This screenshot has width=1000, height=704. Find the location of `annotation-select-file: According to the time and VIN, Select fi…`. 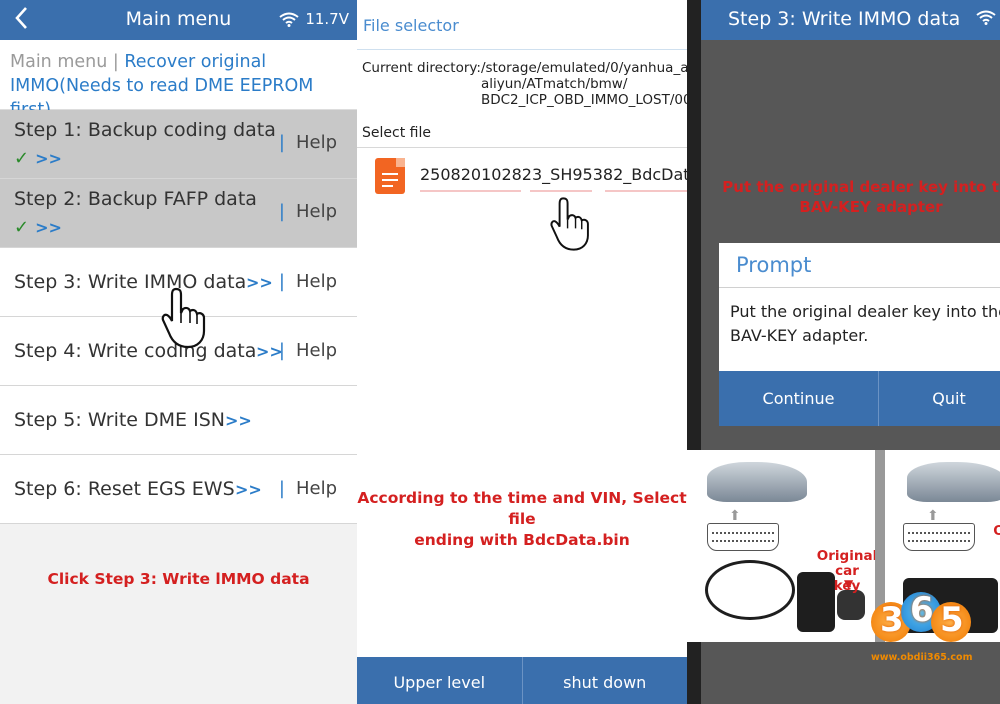

annotation-select-file: According to the time and VIN, Select fi… is located at coordinates (522, 519).